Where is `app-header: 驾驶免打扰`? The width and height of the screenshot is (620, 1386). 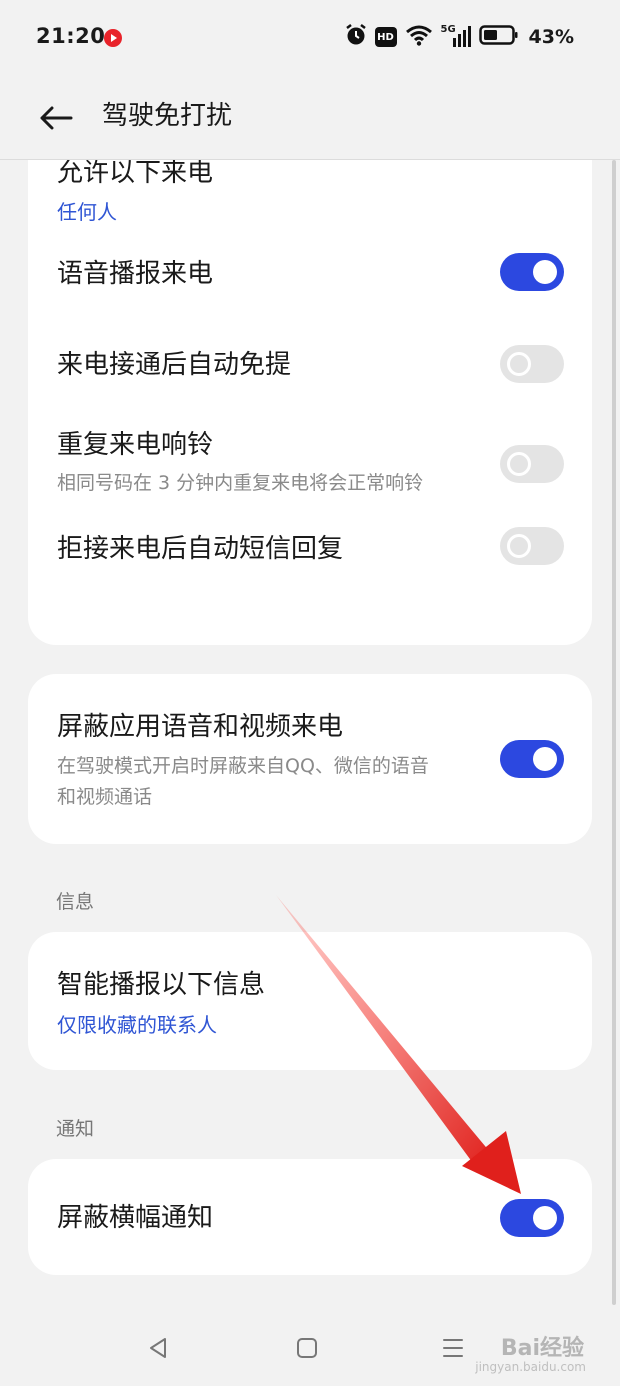 app-header: 驾驶免打扰 is located at coordinates (310, 118).